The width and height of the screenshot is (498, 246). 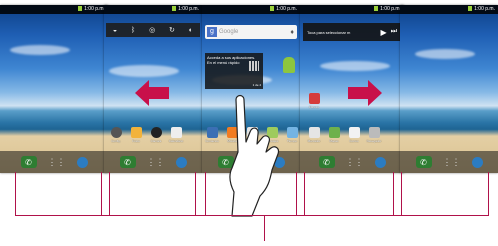 What do you see at coordinates (314, 135) in the screenshot?
I see `app-marker: Marcador` at bounding box center [314, 135].